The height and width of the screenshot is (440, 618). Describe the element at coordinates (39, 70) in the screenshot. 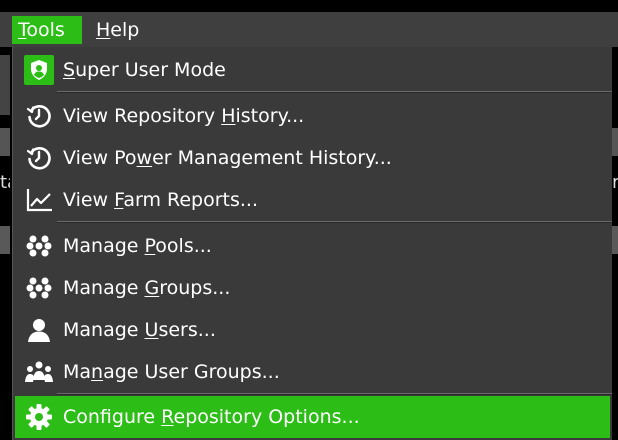

I see `shield-user-icon` at that location.